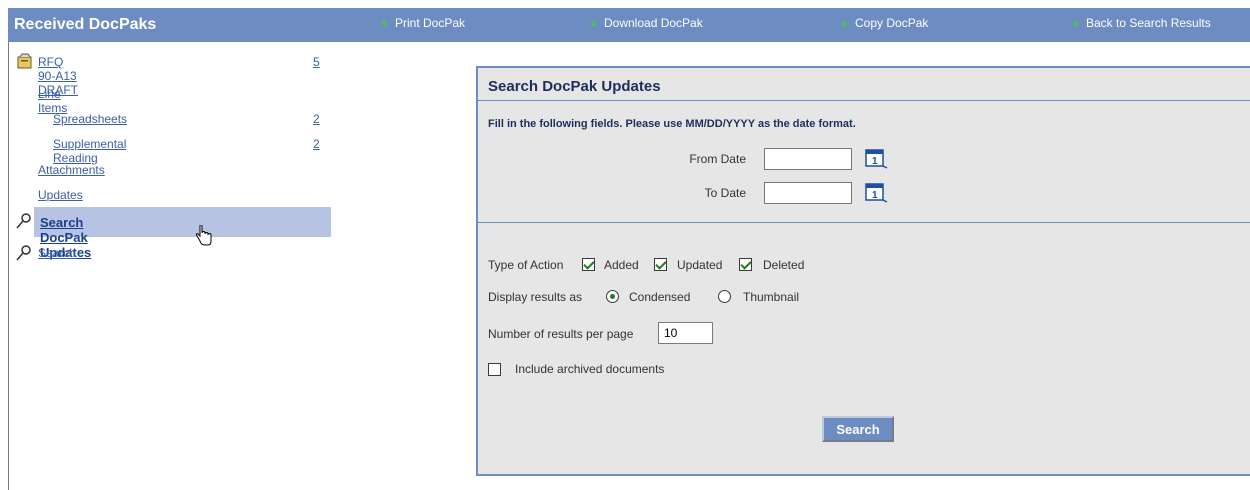 The width and height of the screenshot is (1250, 490). I want to click on deleted-checkbox, so click(745, 264).